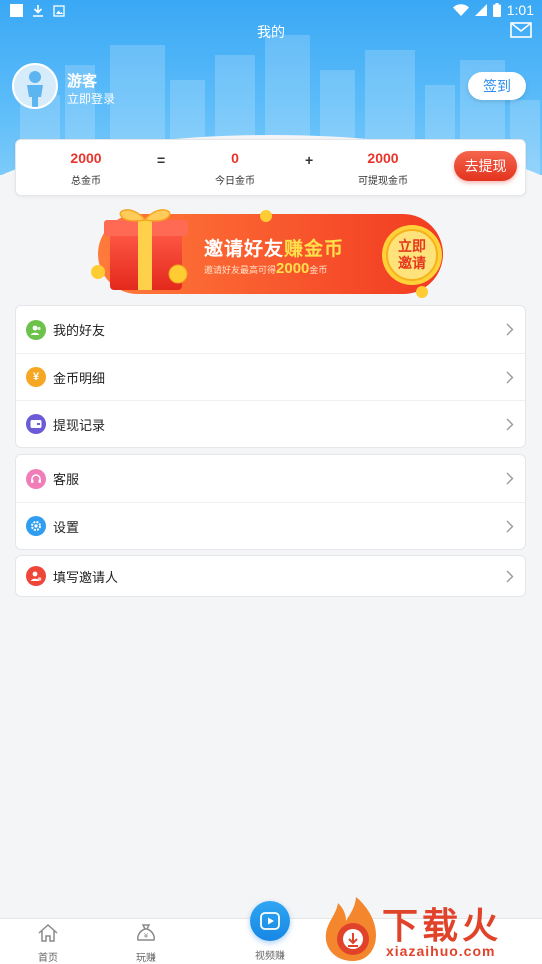  Describe the element at coordinates (66, 479) in the screenshot. I see `menu-label-customer-service: 客服` at that location.